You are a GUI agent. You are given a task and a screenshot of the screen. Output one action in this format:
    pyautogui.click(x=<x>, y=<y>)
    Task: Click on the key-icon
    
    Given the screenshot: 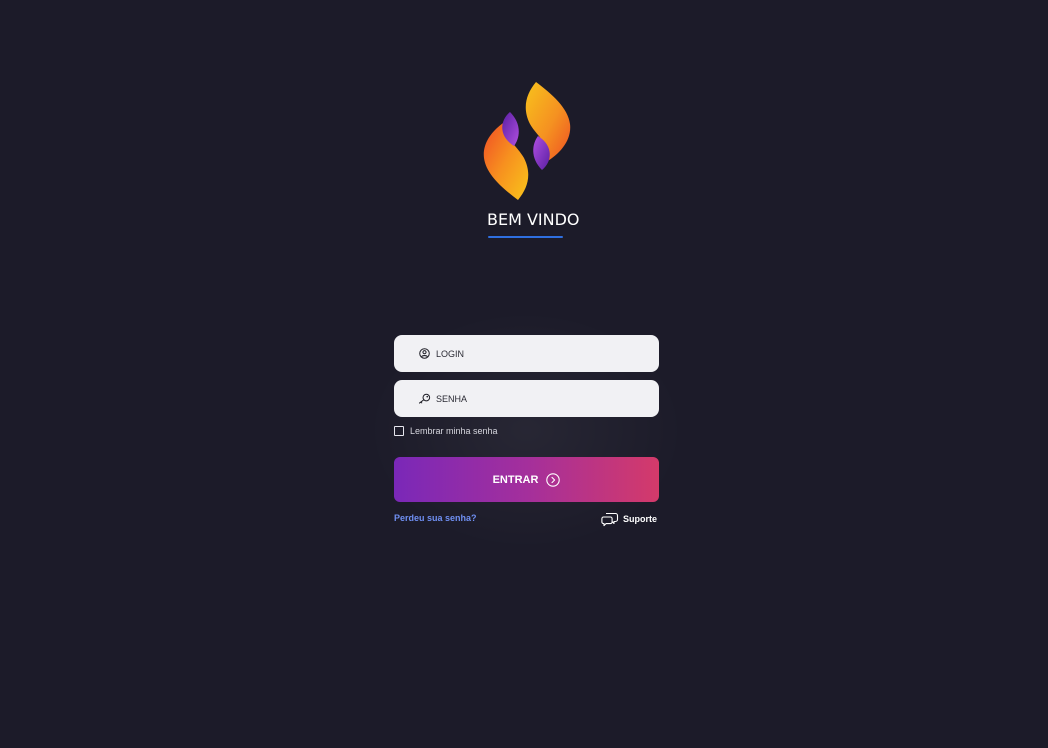 What is the action you would take?
    pyautogui.click(x=424, y=398)
    